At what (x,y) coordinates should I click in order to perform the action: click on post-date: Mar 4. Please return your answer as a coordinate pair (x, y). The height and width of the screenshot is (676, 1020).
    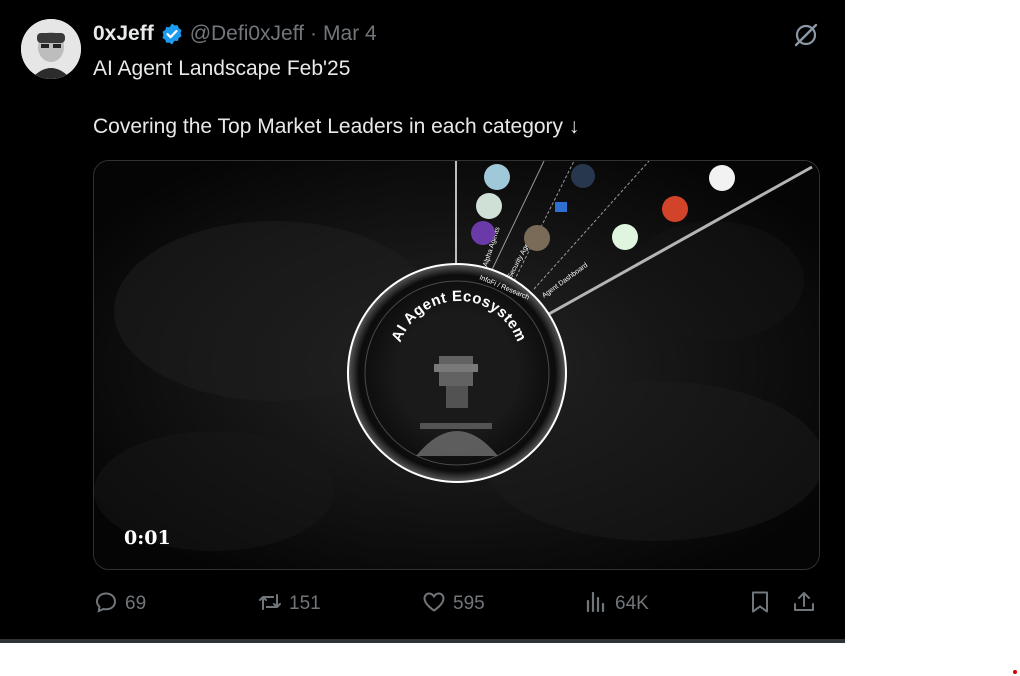
    Looking at the image, I should click on (350, 34).